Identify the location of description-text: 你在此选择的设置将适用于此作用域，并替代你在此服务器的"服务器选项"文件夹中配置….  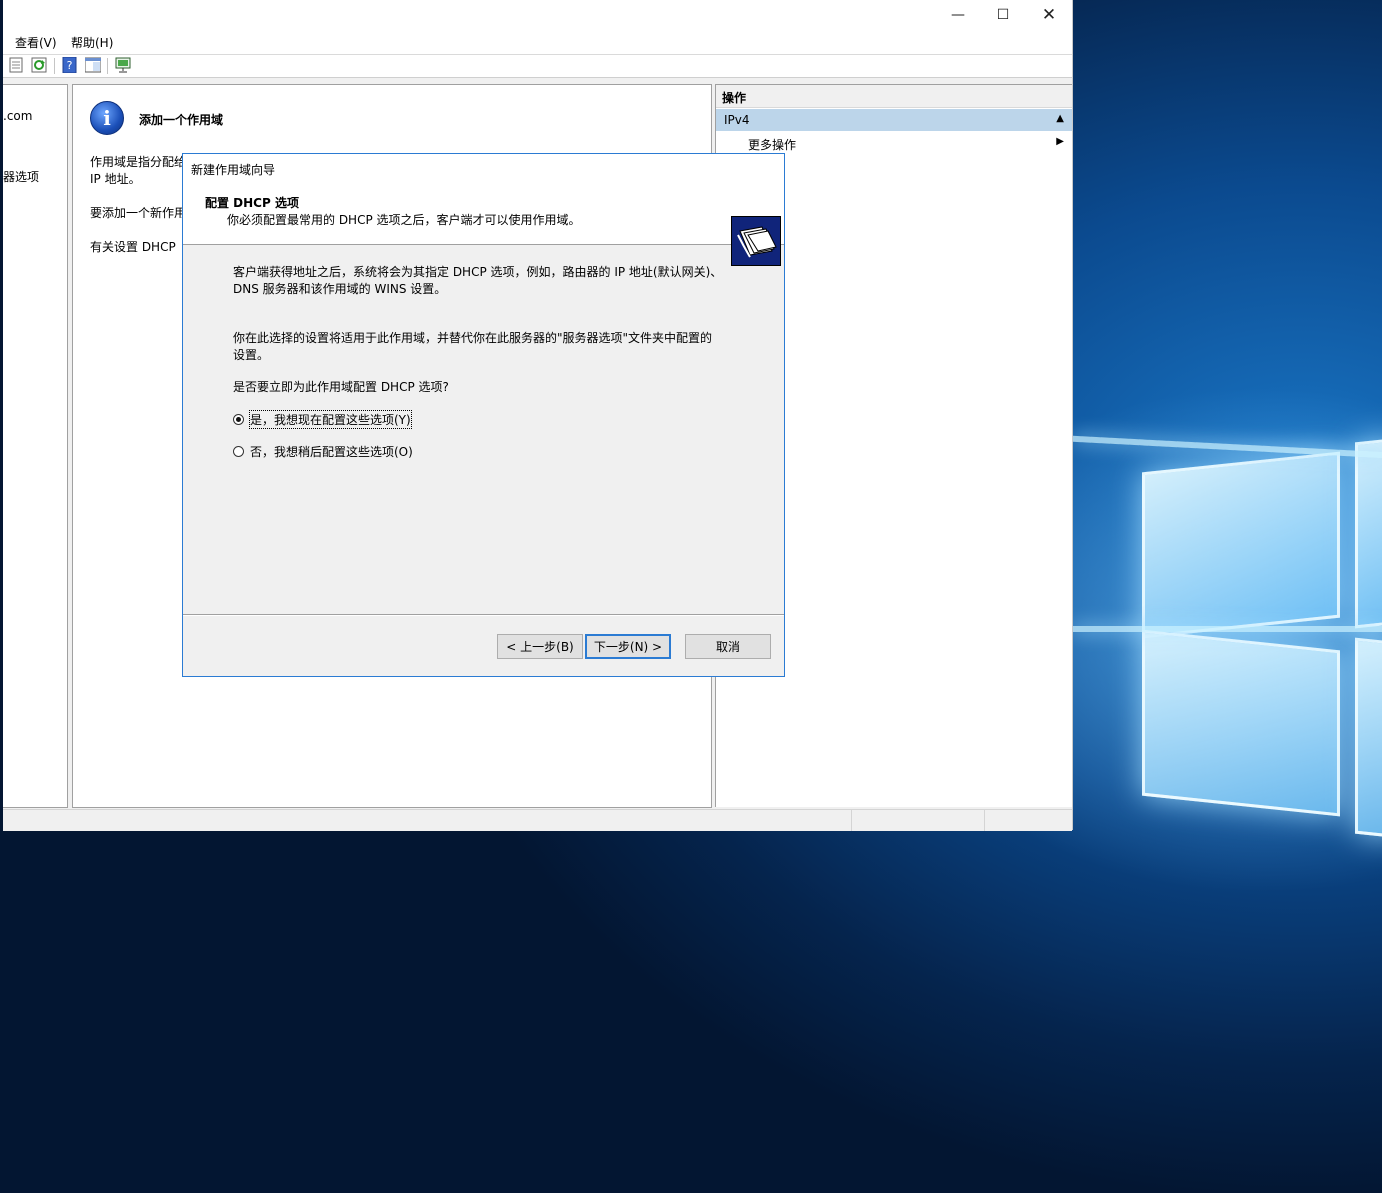
(473, 338).